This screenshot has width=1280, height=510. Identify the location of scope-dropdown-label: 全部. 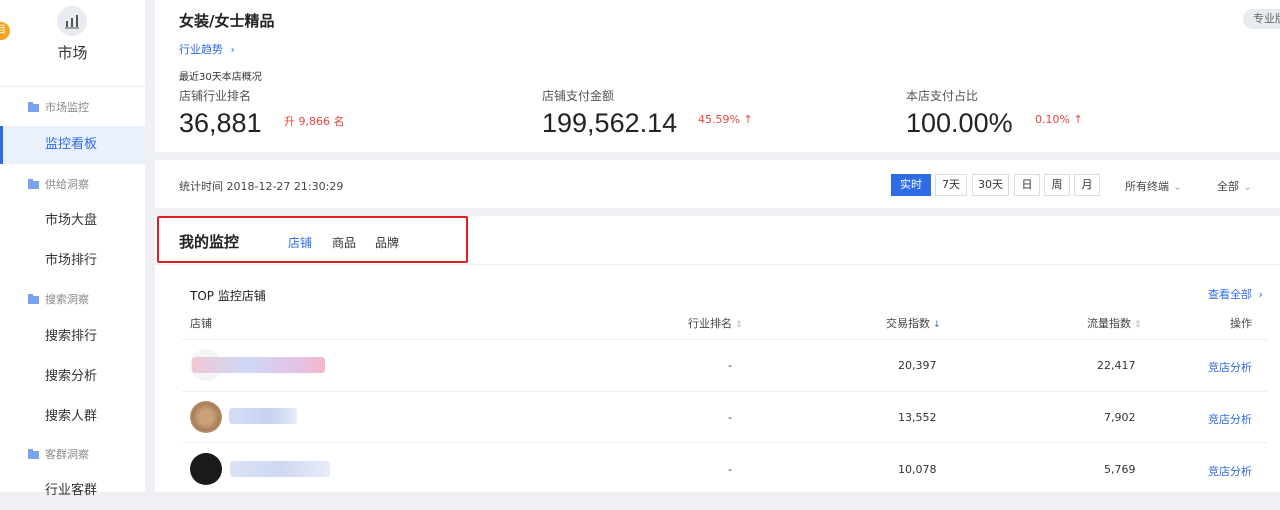
(1228, 186).